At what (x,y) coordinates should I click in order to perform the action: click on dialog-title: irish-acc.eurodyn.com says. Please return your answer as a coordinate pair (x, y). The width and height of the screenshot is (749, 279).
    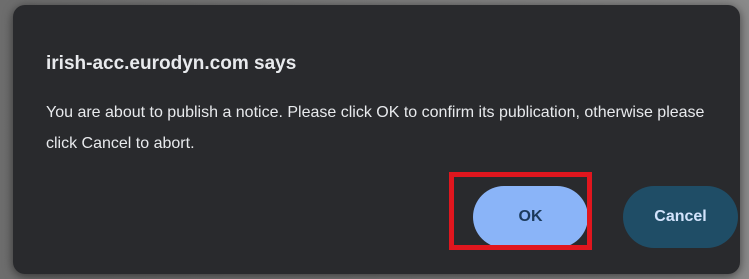
    Looking at the image, I should click on (171, 63).